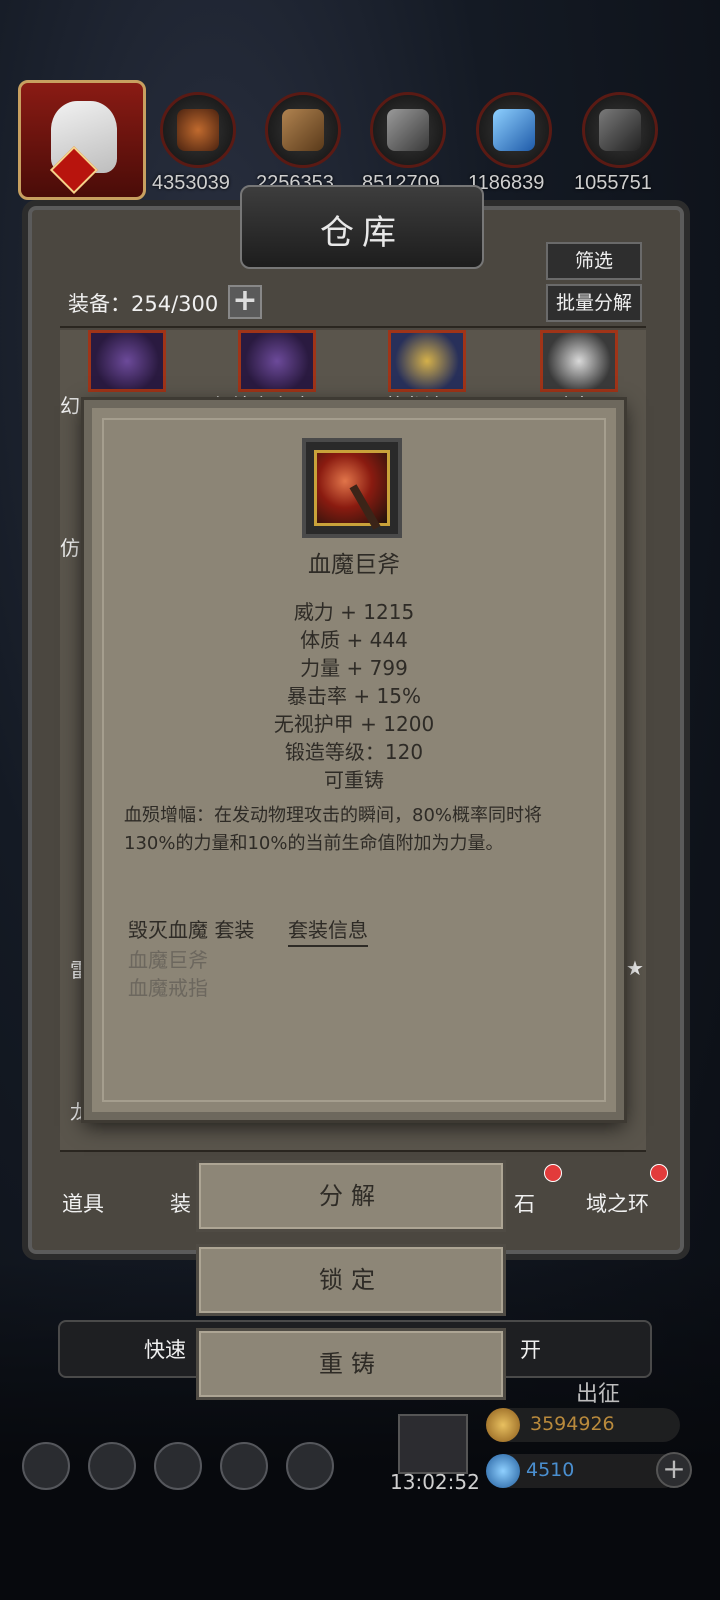  I want to click on item-icon-frame, so click(352, 488).